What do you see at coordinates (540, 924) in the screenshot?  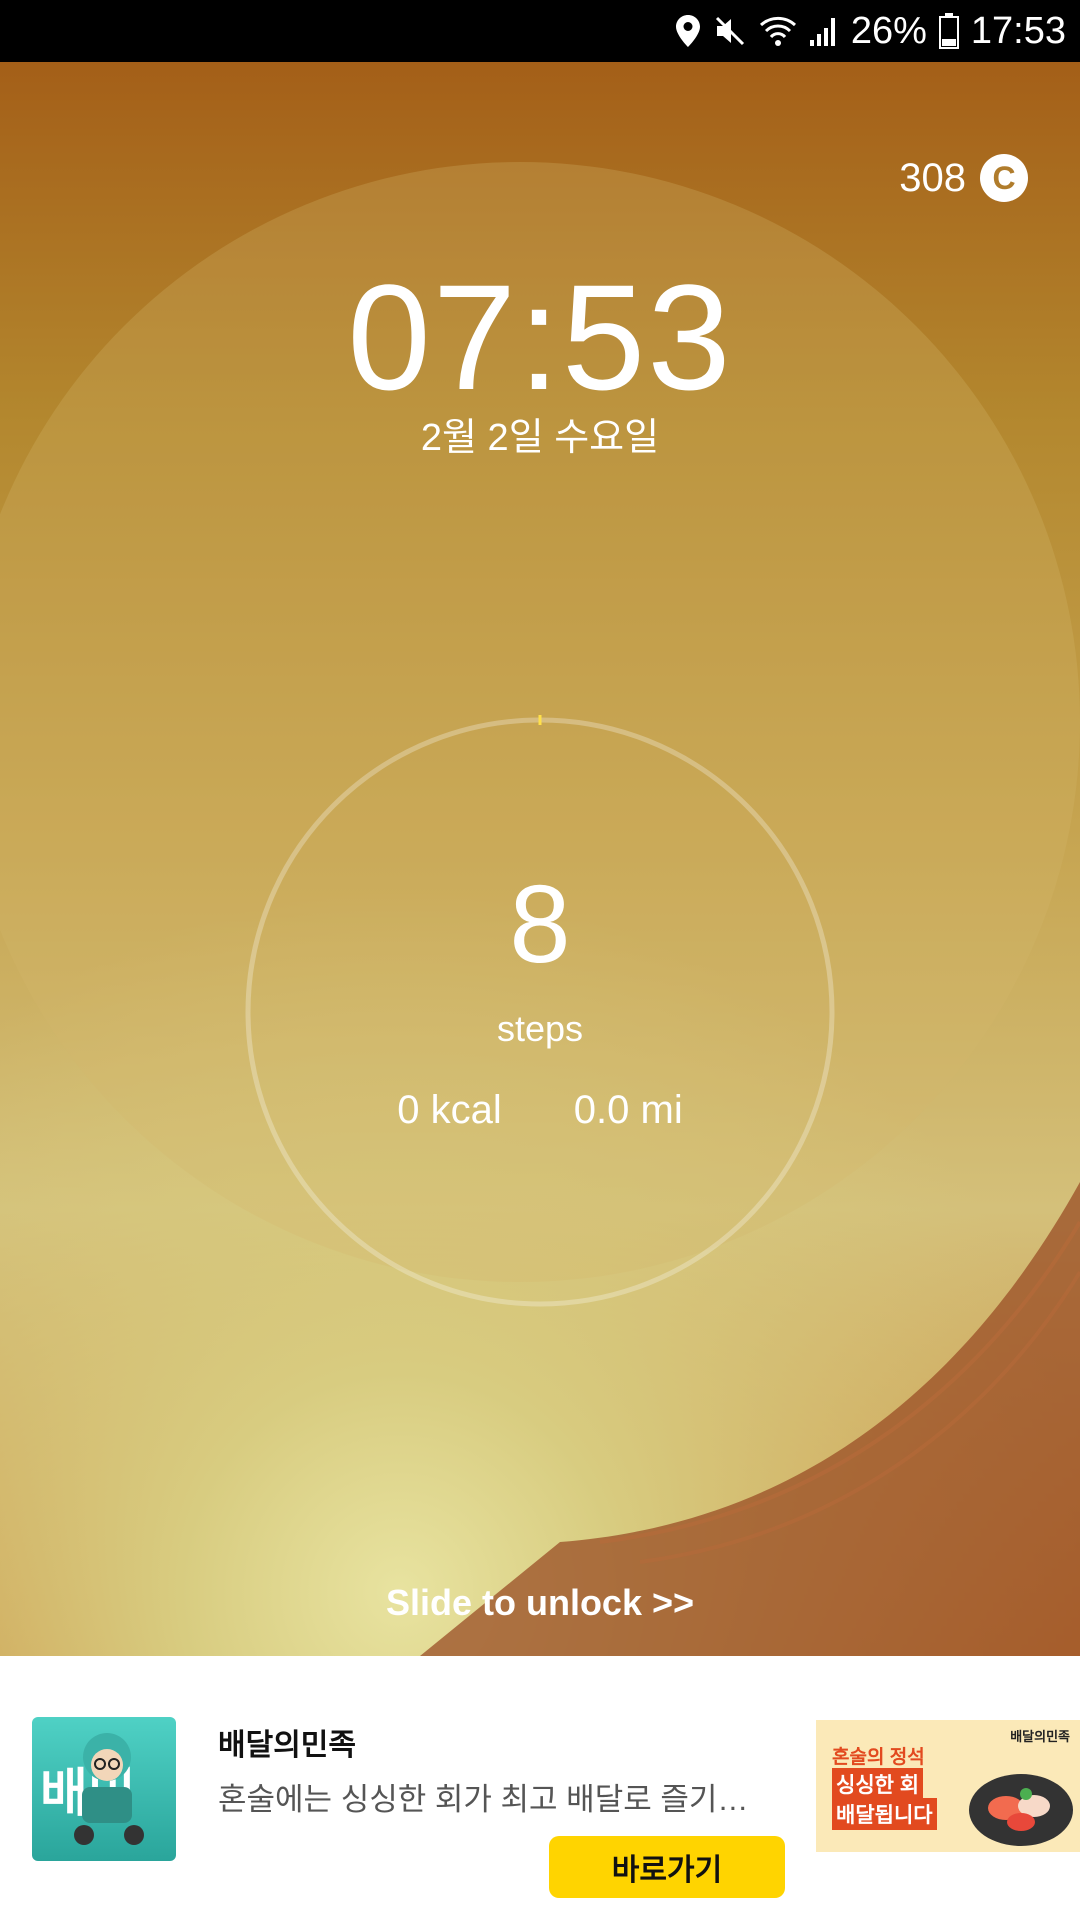 I see `steps-count: 8` at bounding box center [540, 924].